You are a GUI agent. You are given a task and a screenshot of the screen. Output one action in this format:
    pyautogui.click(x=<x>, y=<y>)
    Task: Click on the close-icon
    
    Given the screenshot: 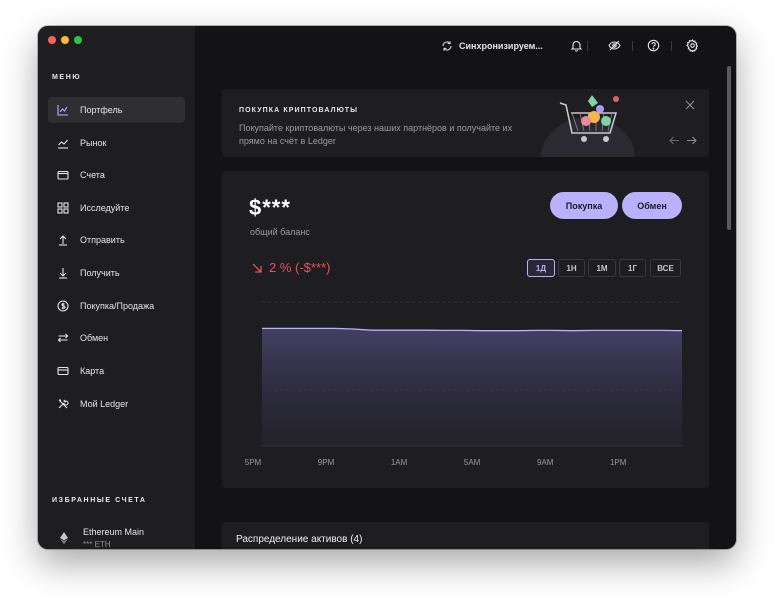 What is the action you would take?
    pyautogui.click(x=690, y=105)
    